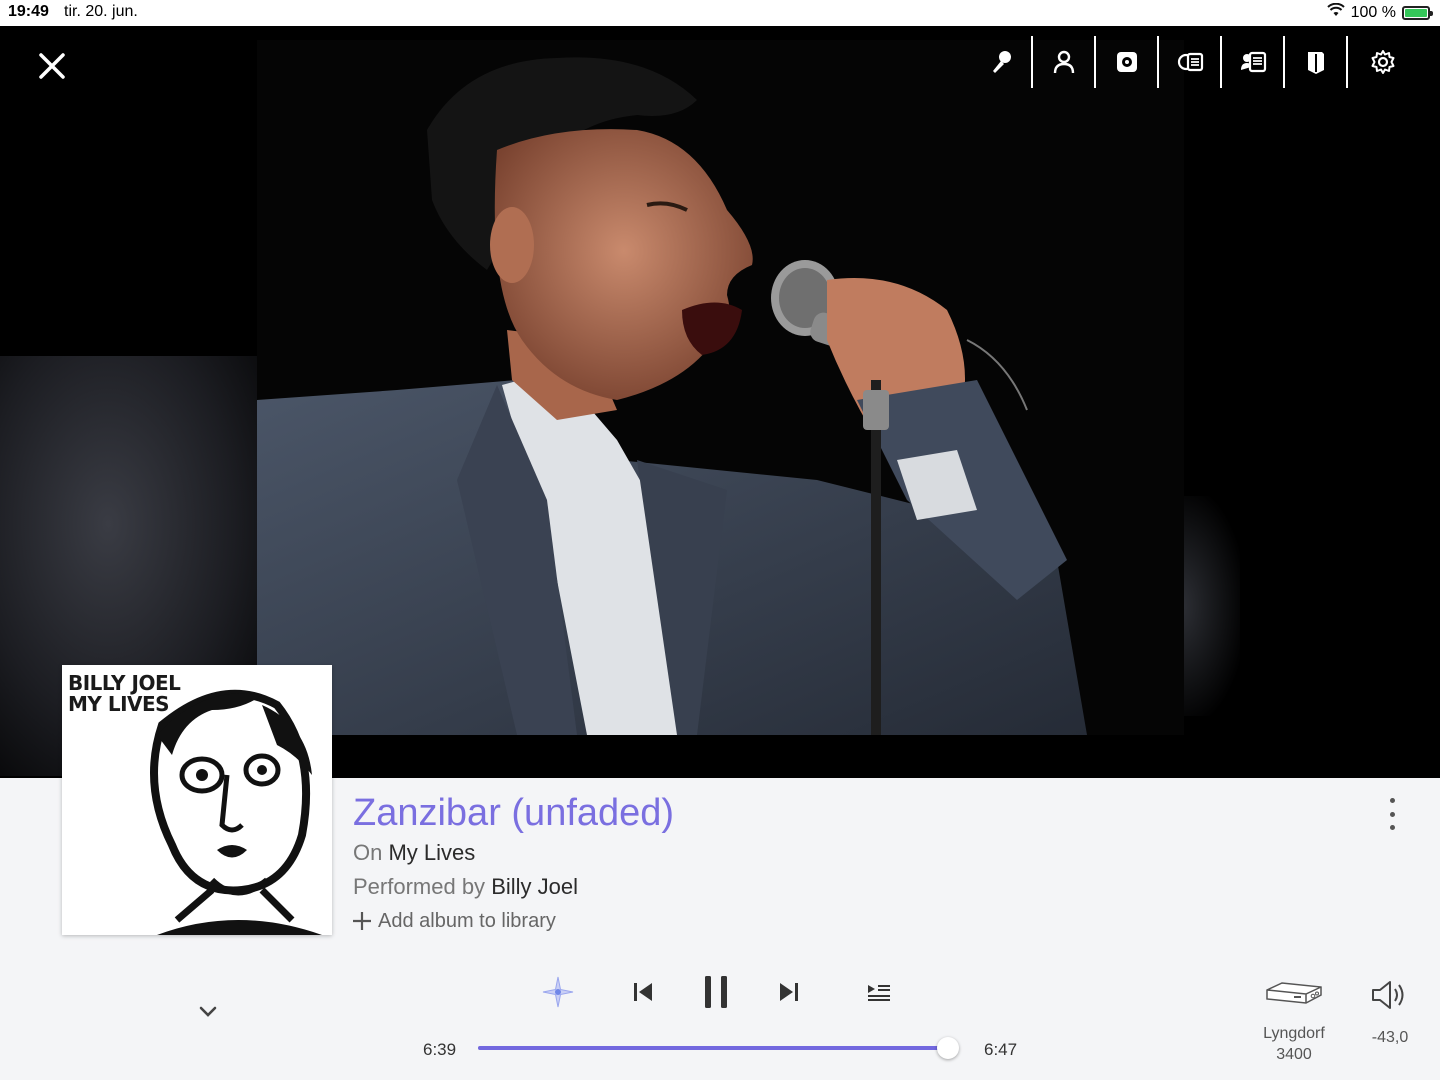  What do you see at coordinates (1335, 12) in the screenshot?
I see `wifi-icon` at bounding box center [1335, 12].